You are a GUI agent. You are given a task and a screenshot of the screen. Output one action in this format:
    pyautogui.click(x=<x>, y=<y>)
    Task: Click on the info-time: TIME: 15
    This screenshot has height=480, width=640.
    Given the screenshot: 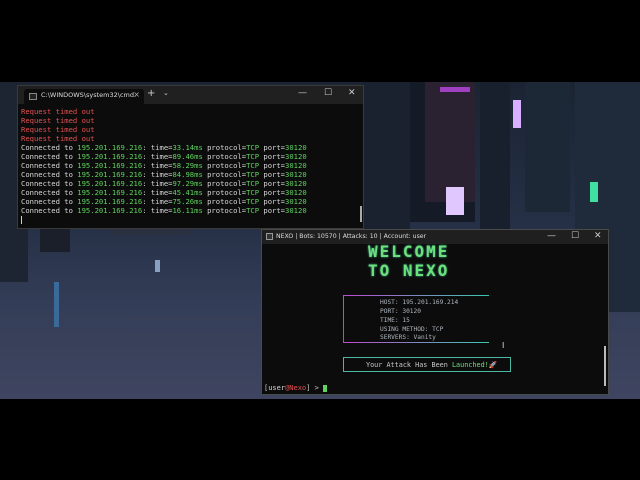 What is the action you would take?
    pyautogui.click(x=395, y=320)
    